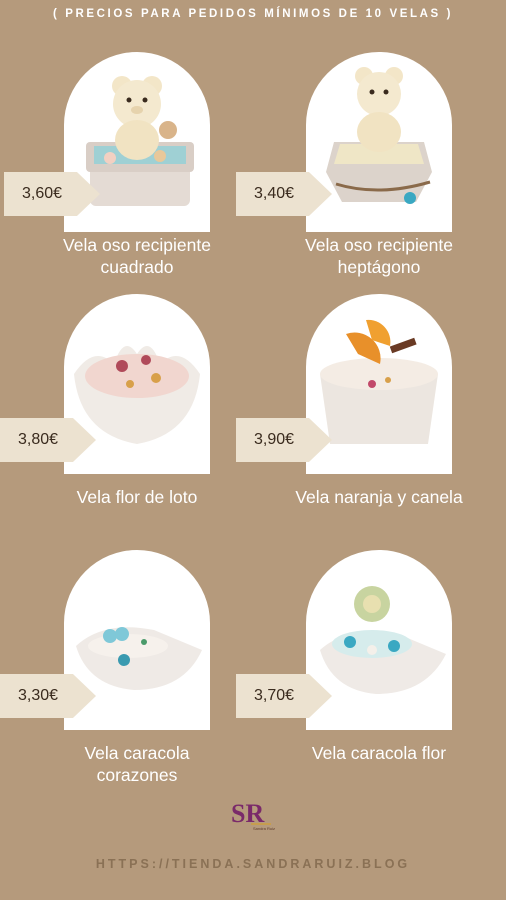  I want to click on product-title-line1: Vela flor de loto, so click(137, 497).